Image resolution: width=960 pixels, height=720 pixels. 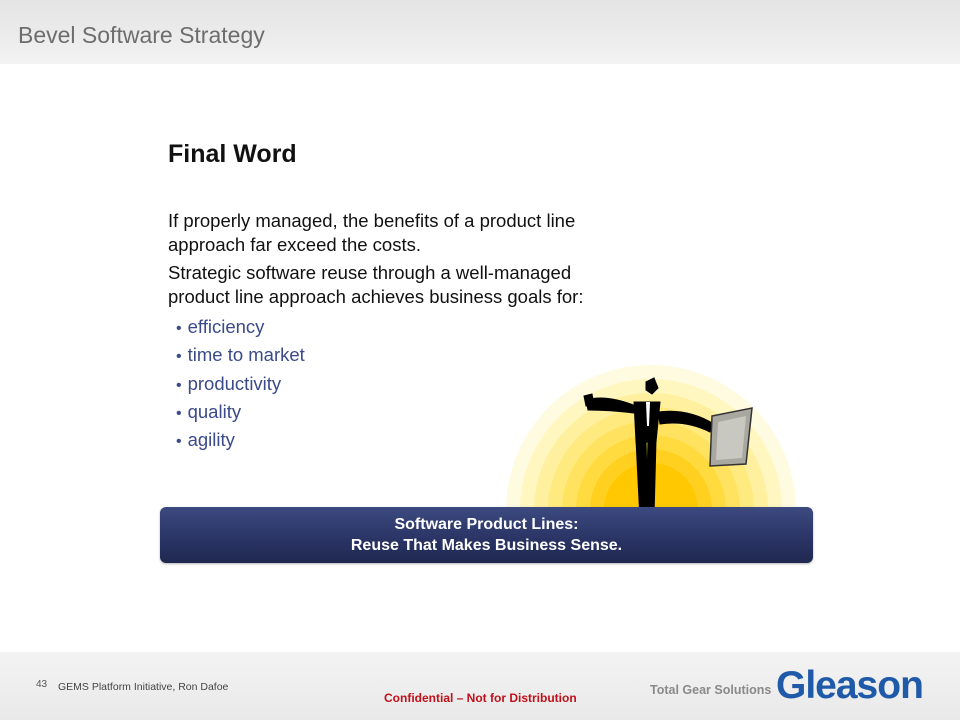 I want to click on goal-item-quality: • quality, so click(x=240, y=412).